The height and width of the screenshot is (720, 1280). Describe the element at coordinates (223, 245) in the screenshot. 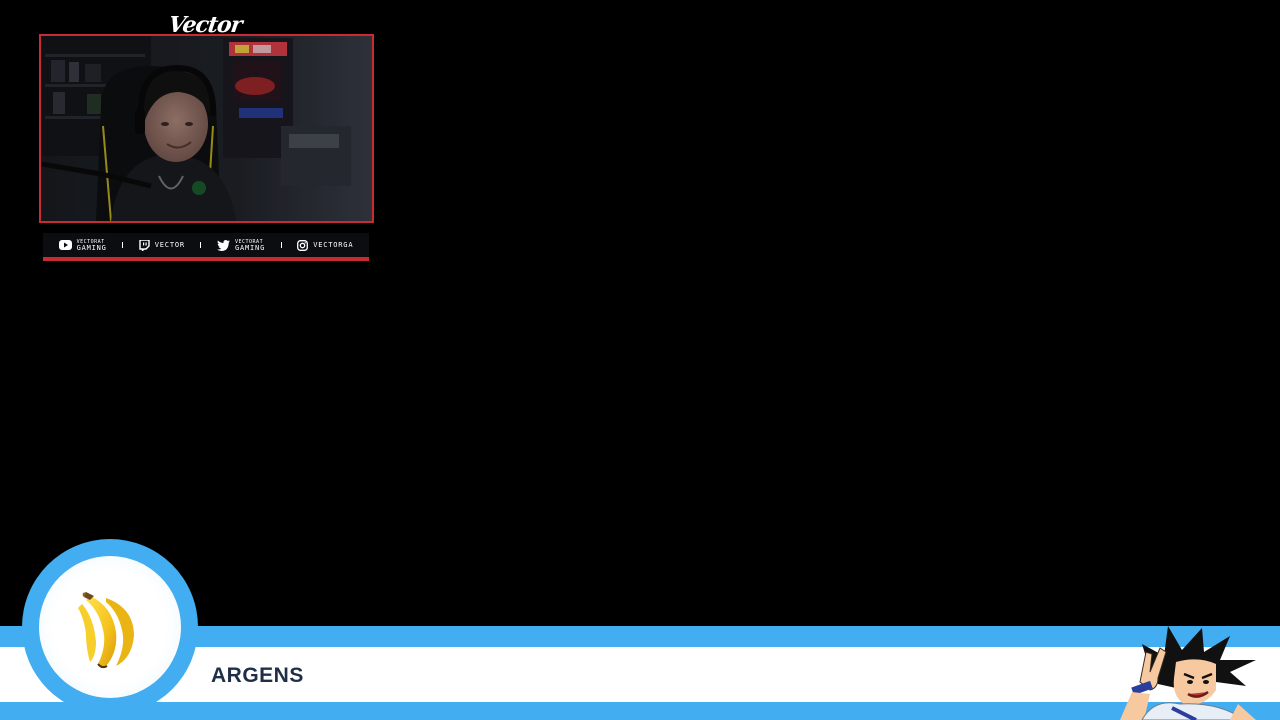

I see `twitter-icon` at that location.